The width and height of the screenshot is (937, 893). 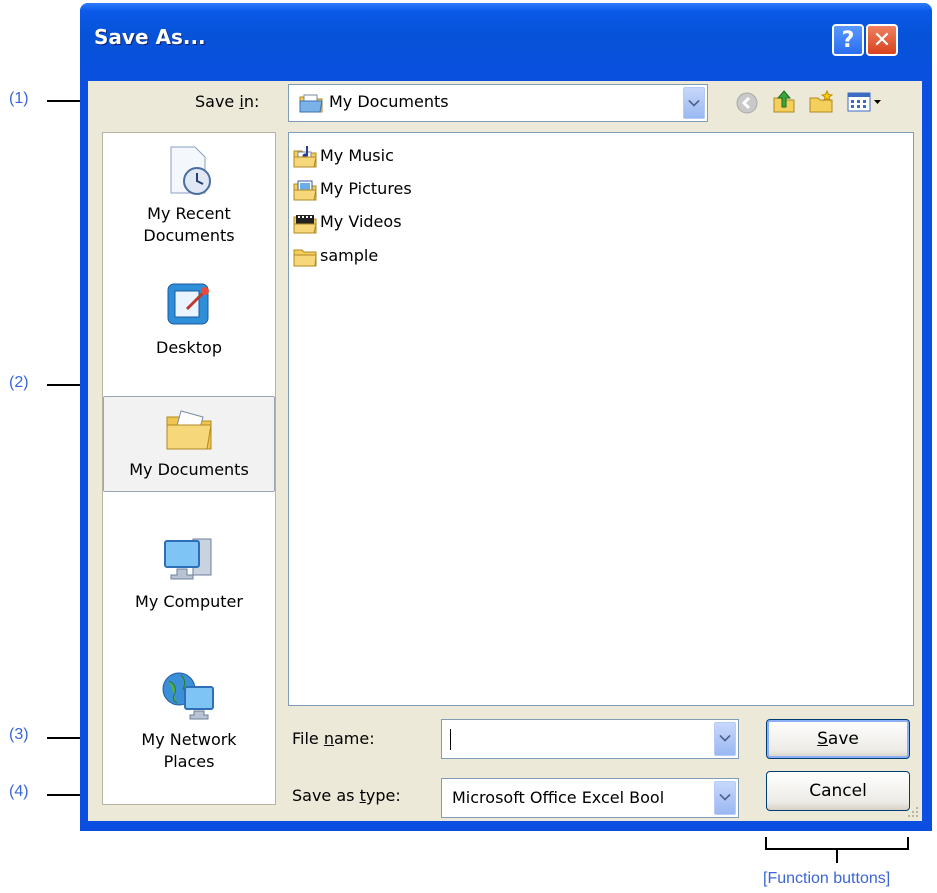 What do you see at coordinates (838, 791) in the screenshot?
I see `cancel-button: Cancel` at bounding box center [838, 791].